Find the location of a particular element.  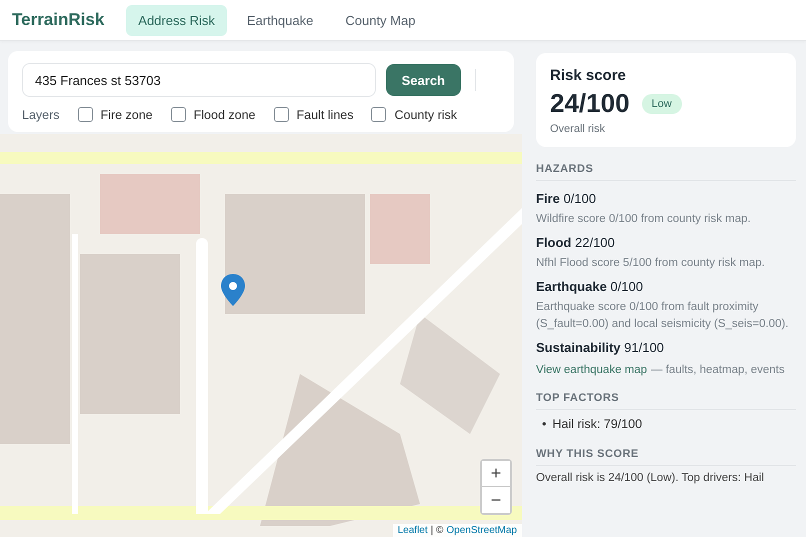

checkbox-label: Fault lines is located at coordinates (325, 115).